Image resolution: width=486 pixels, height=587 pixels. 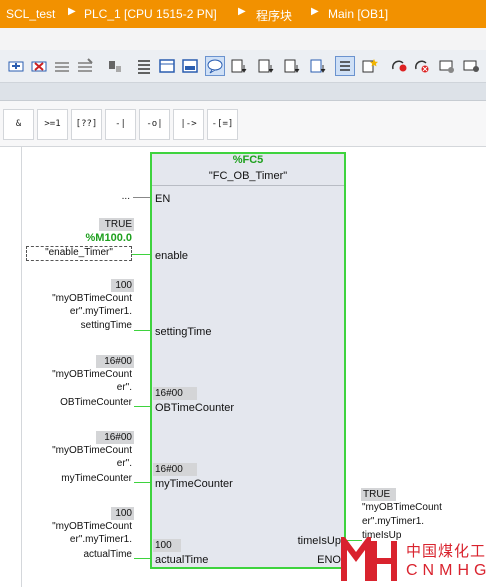 I want to click on pin-actualtime-value: 100, so click(x=167, y=545).